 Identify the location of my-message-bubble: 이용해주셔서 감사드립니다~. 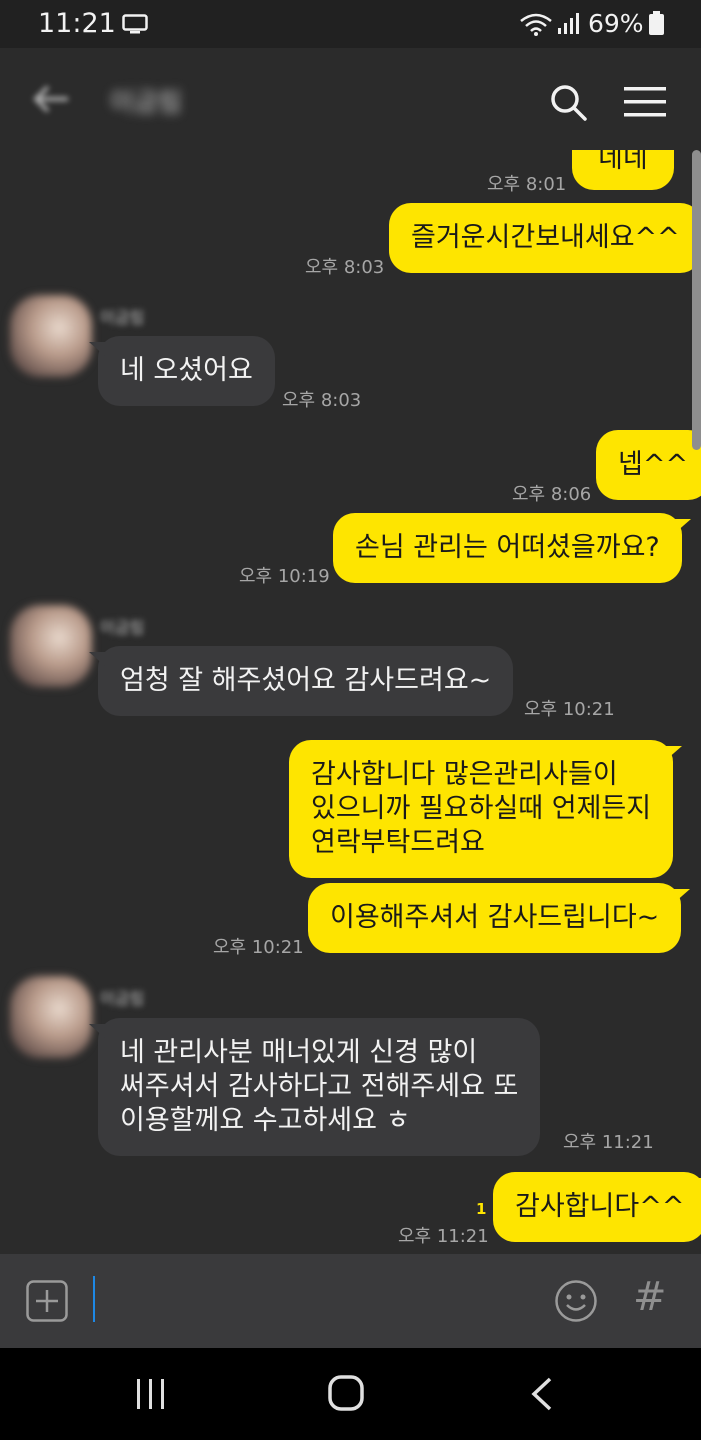
(499, 918).